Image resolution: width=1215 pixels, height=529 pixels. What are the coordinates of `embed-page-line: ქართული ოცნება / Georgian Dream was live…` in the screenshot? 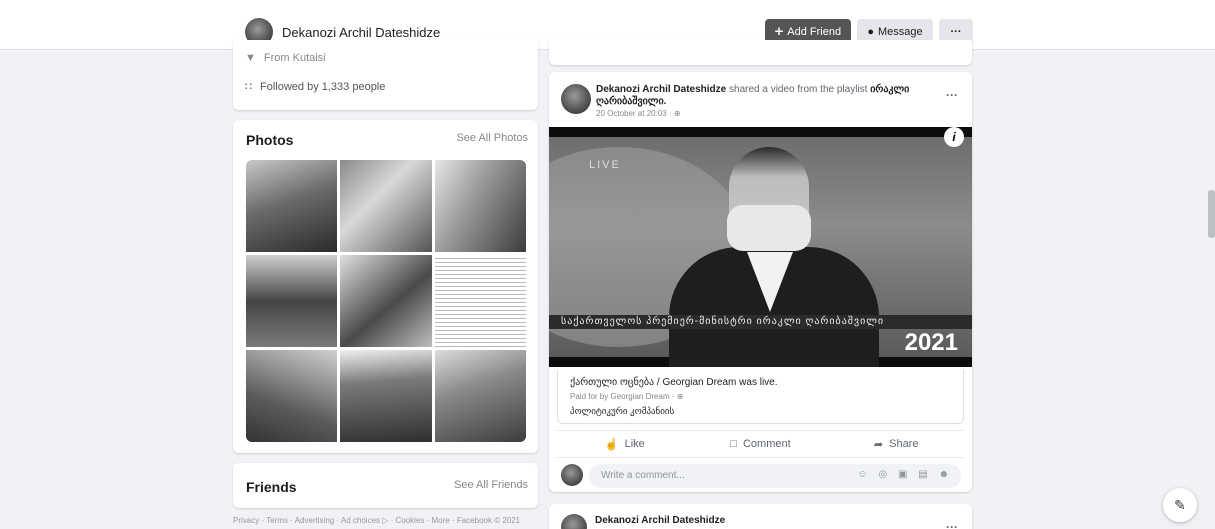 It's located at (674, 382).